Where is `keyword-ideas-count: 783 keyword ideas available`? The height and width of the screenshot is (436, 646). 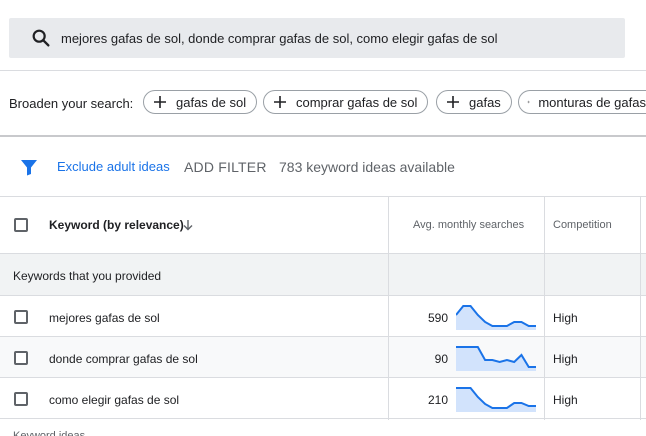
keyword-ideas-count: 783 keyword ideas available is located at coordinates (367, 167).